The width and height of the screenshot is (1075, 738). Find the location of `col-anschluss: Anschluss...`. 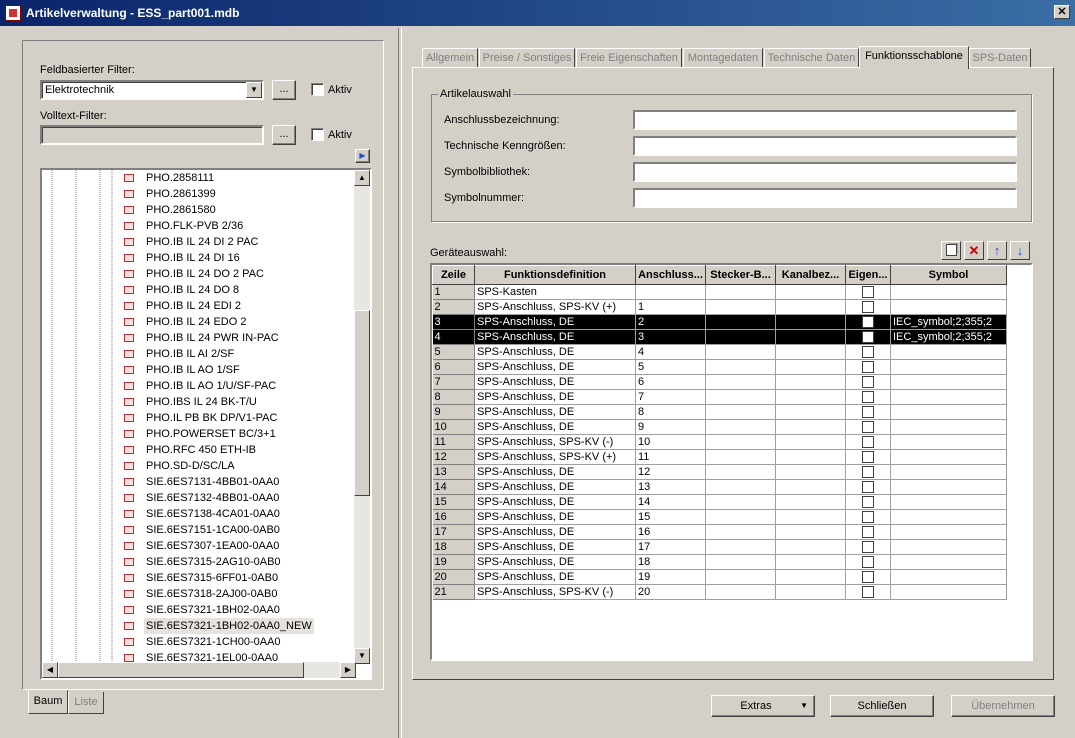

col-anschluss: Anschluss... is located at coordinates (670, 275).